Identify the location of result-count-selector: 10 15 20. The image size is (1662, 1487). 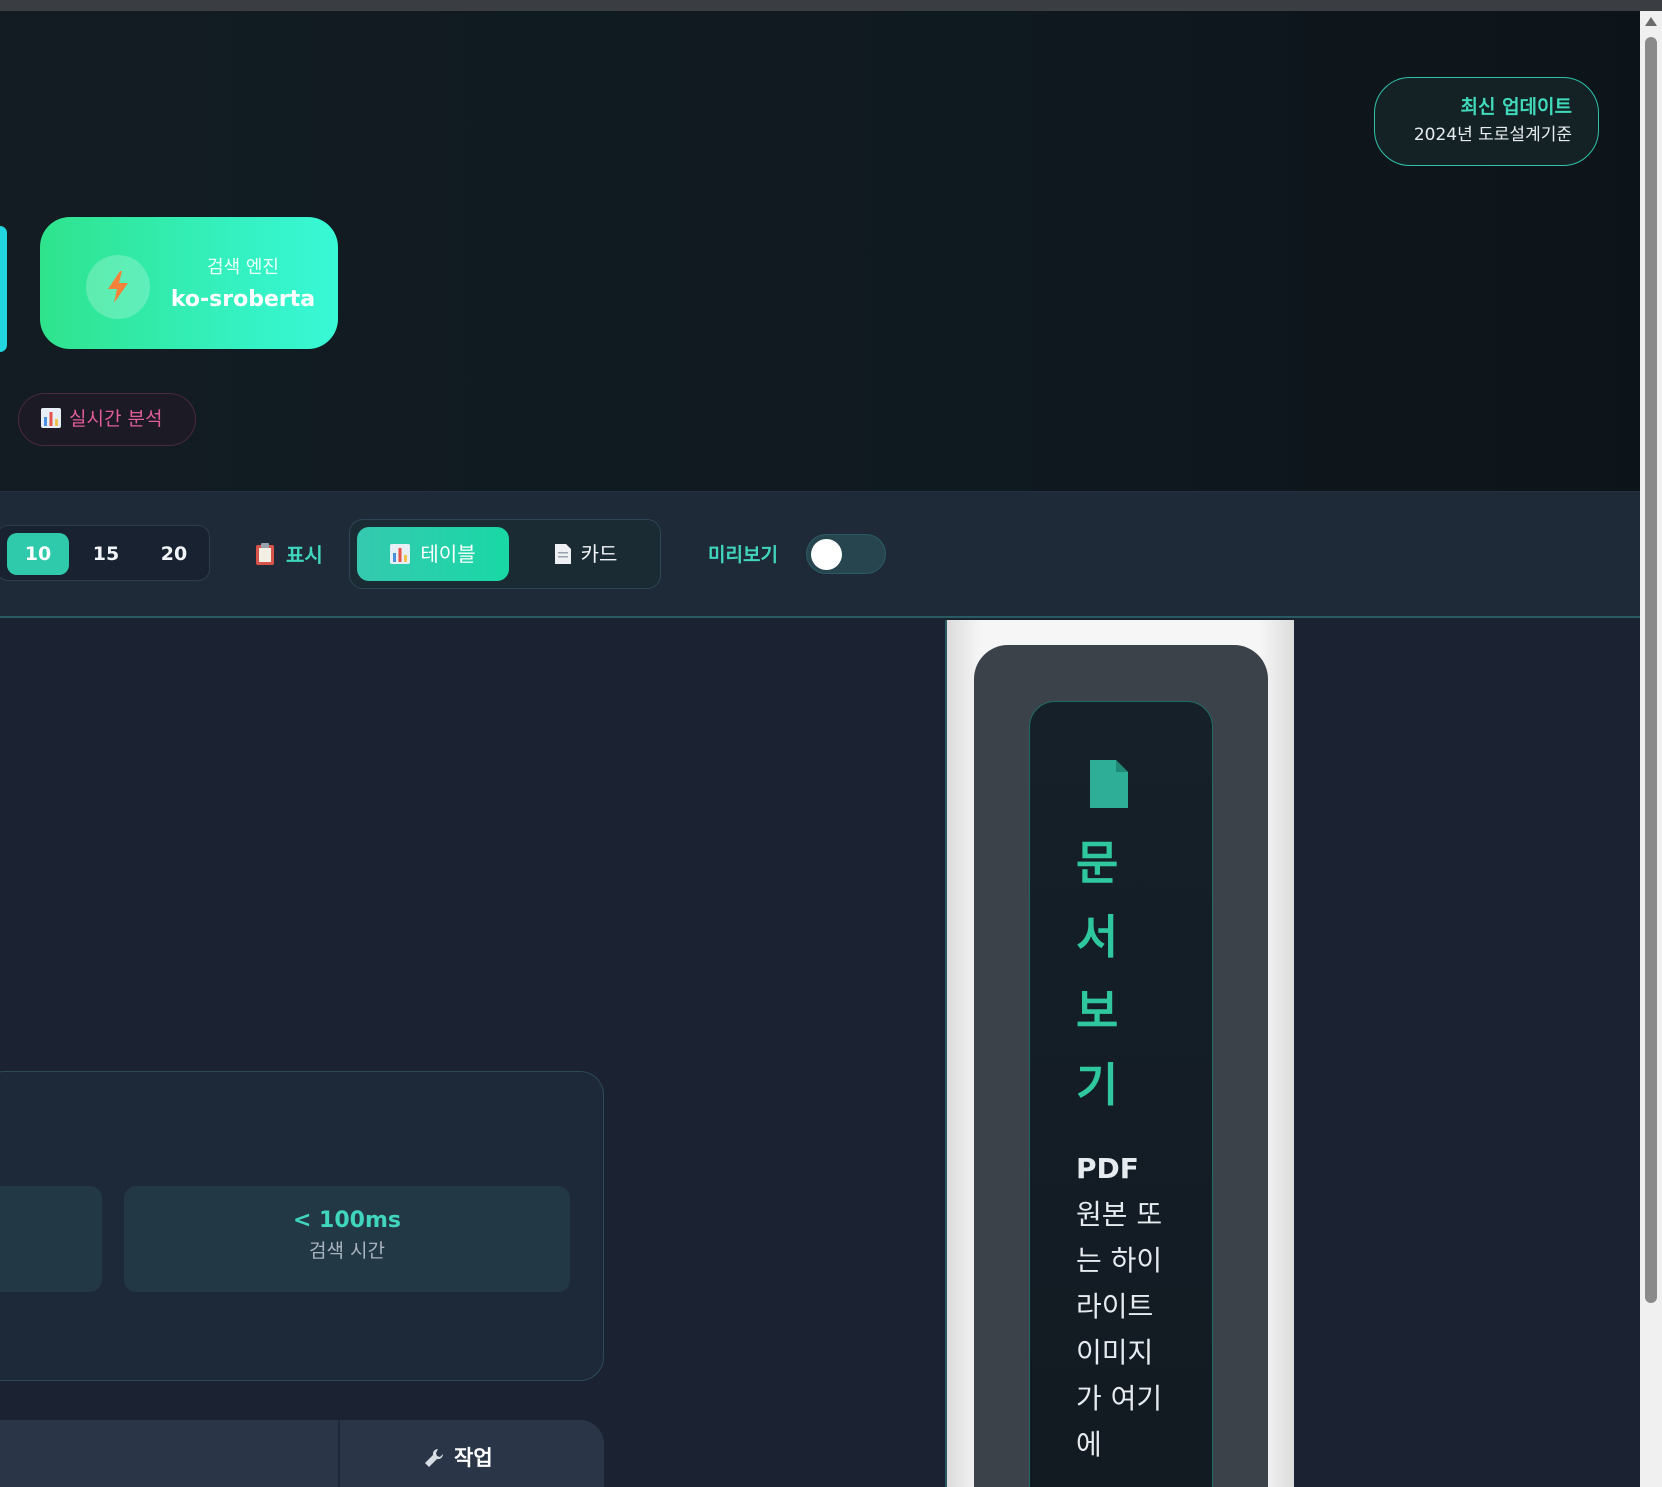
(105, 553).